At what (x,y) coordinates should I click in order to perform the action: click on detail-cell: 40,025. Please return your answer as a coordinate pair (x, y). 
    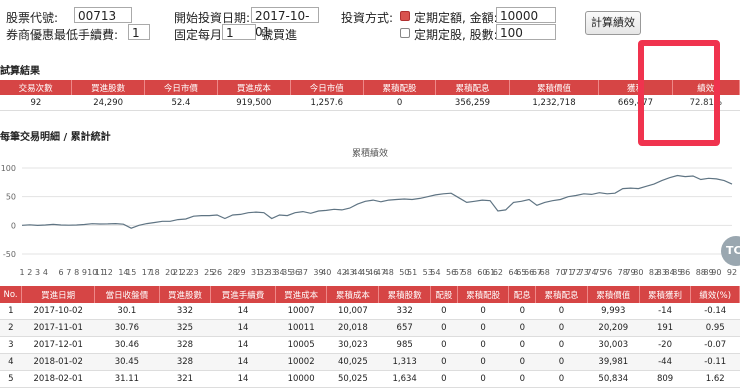
    Looking at the image, I should click on (352, 362).